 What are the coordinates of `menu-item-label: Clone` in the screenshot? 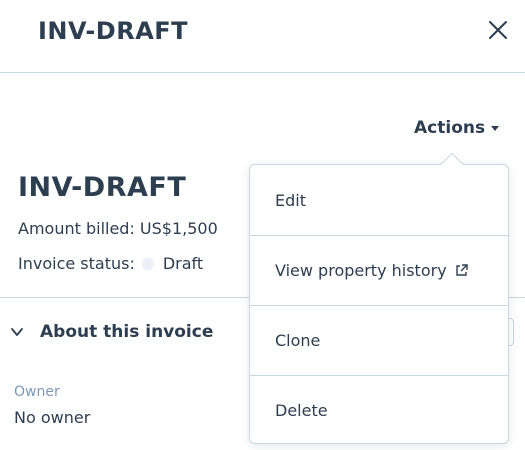 It's located at (298, 340).